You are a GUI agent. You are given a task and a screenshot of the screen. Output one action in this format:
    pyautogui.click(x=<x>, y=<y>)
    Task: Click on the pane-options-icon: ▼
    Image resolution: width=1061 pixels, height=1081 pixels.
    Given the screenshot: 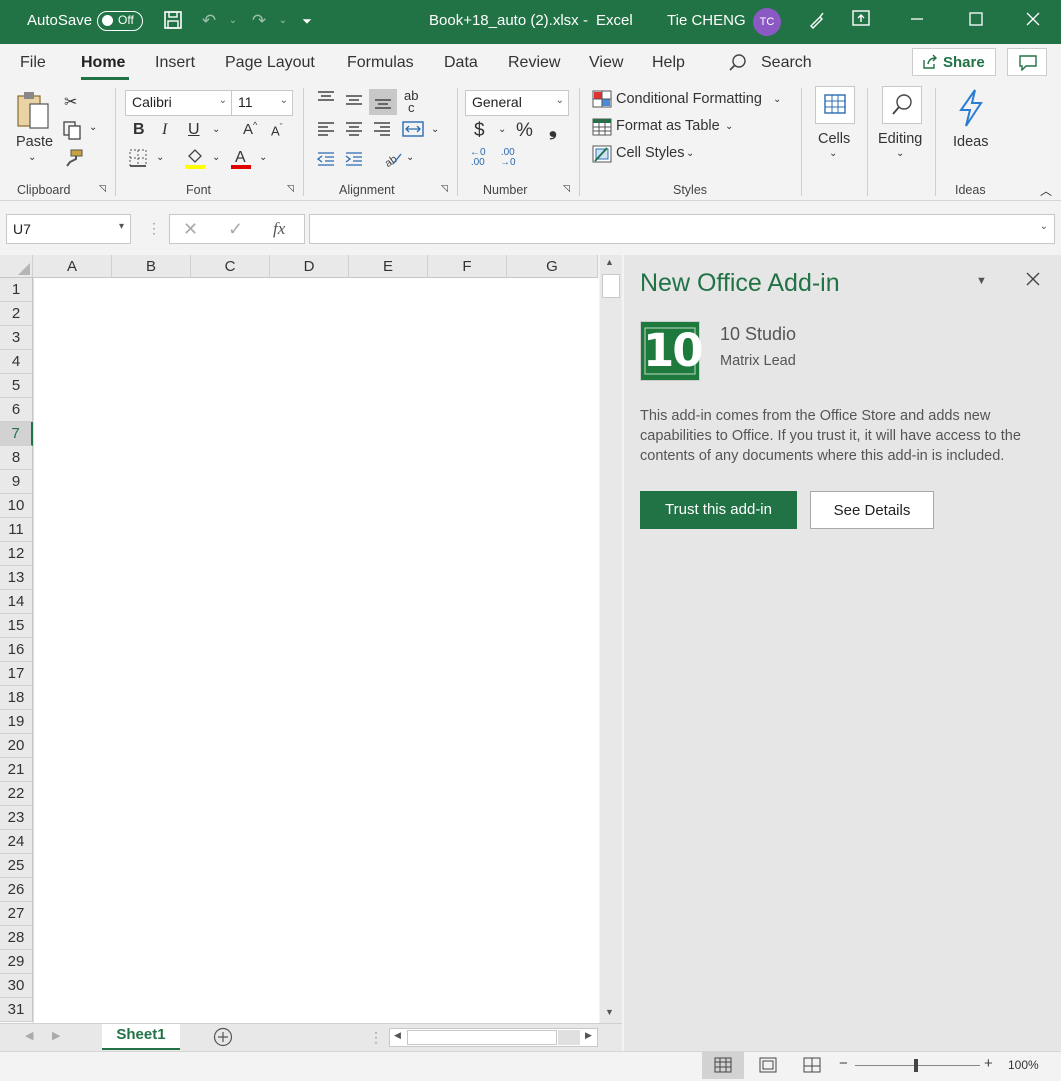 What is the action you would take?
    pyautogui.click(x=981, y=281)
    